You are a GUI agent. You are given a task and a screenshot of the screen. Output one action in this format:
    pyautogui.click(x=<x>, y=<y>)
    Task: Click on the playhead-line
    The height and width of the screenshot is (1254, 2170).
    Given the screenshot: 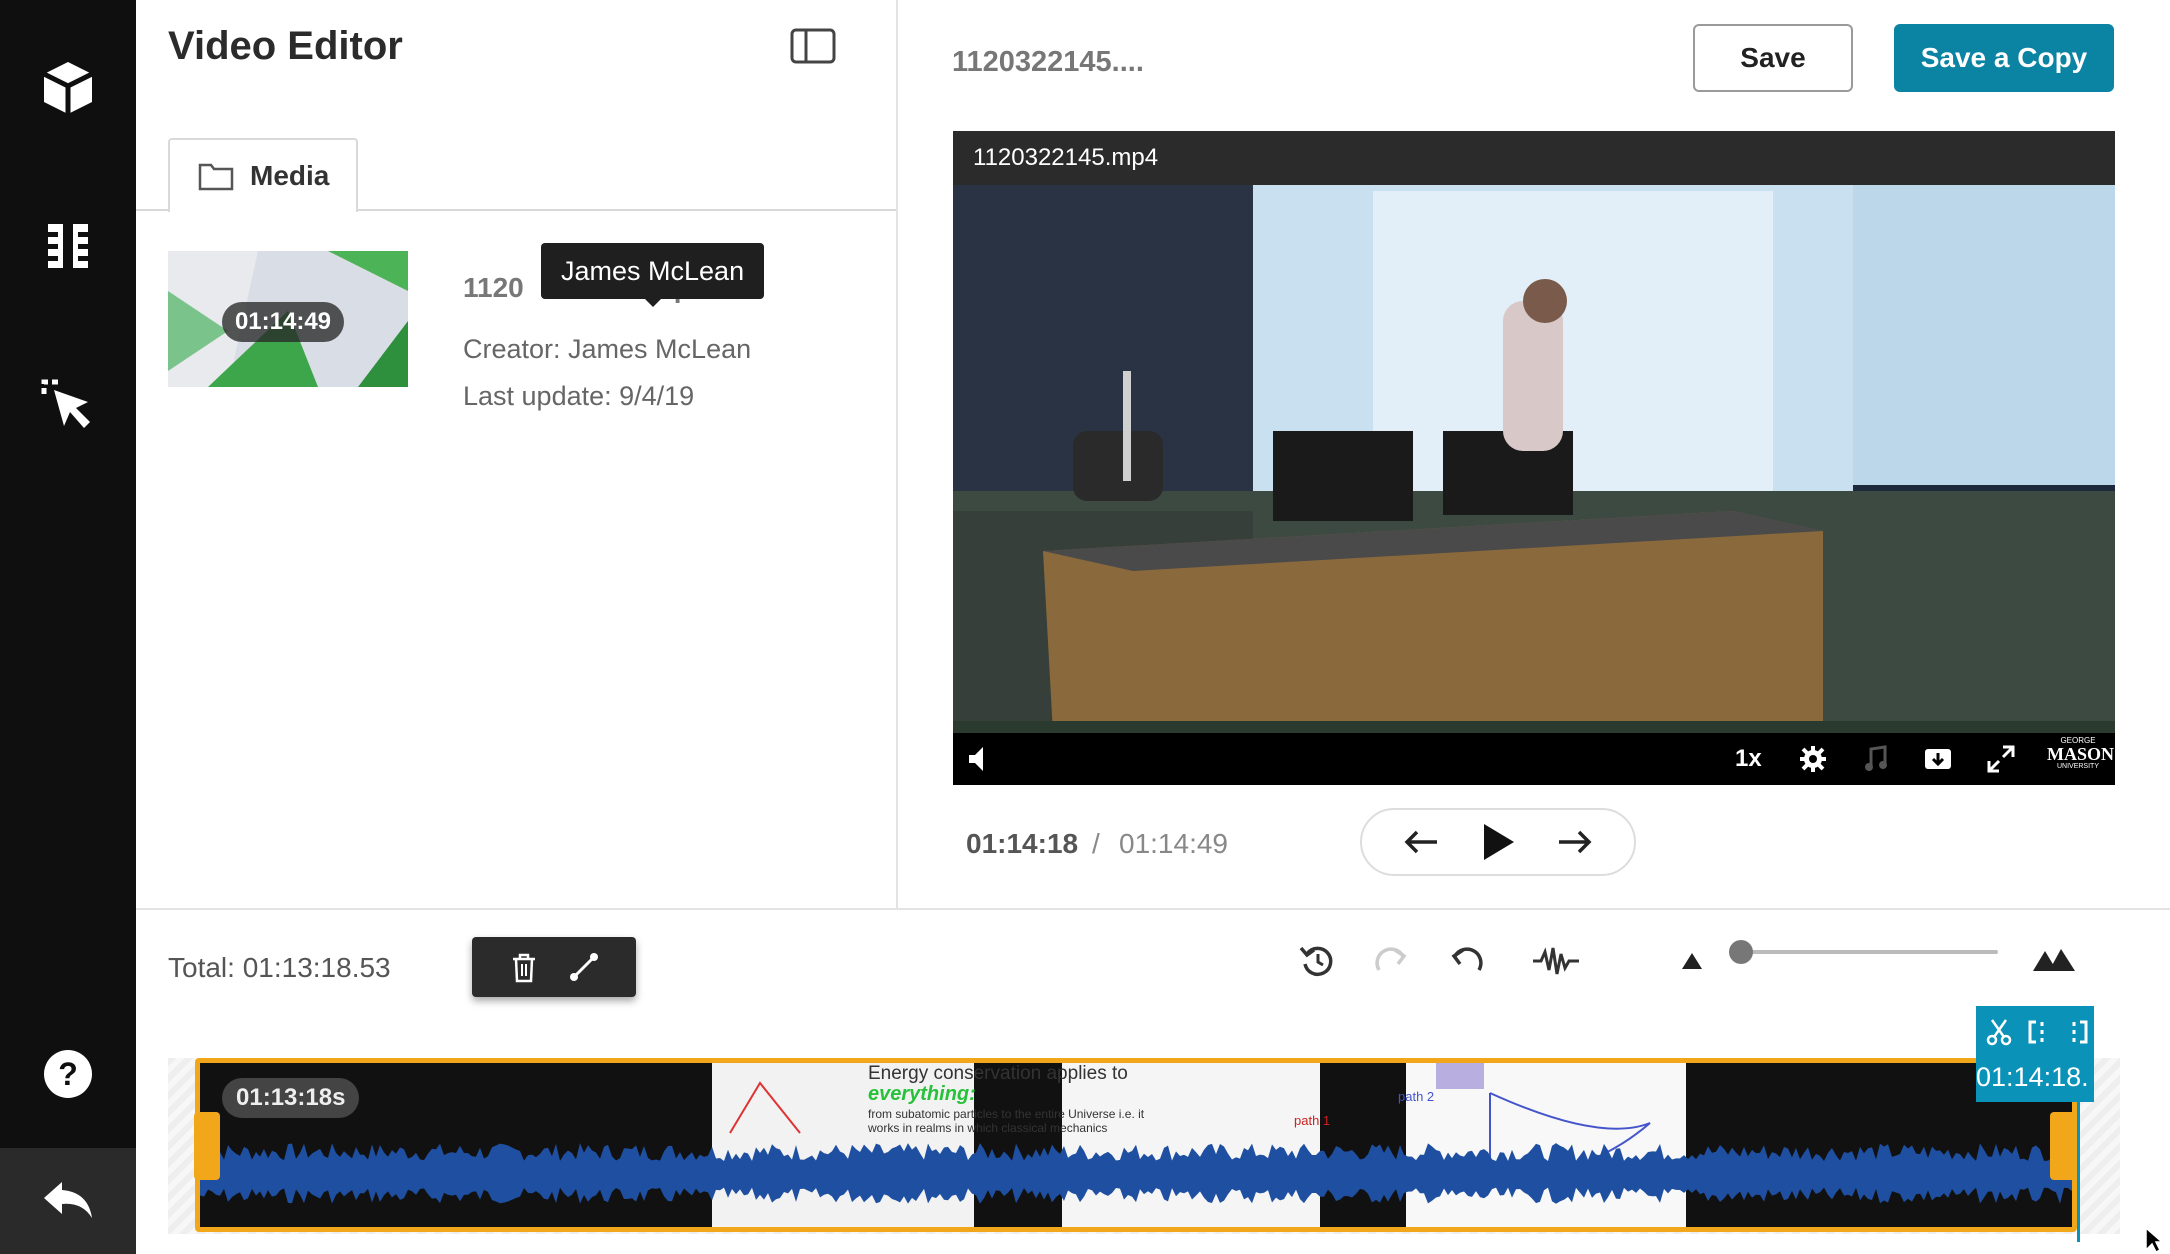 What is the action you would take?
    pyautogui.click(x=2078, y=1171)
    